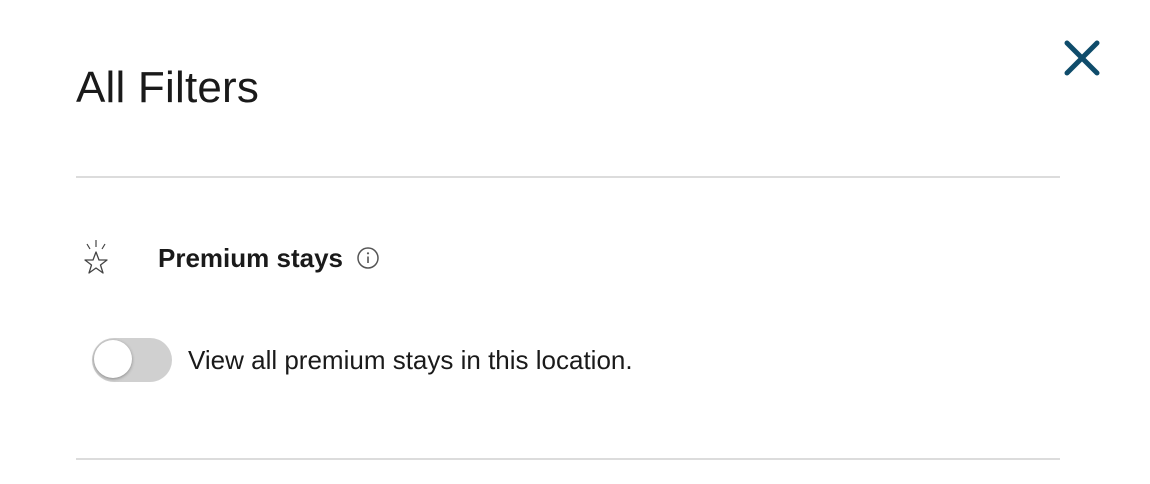 This screenshot has height=484, width=1150. Describe the element at coordinates (368, 258) in the screenshot. I see `info-icon` at that location.